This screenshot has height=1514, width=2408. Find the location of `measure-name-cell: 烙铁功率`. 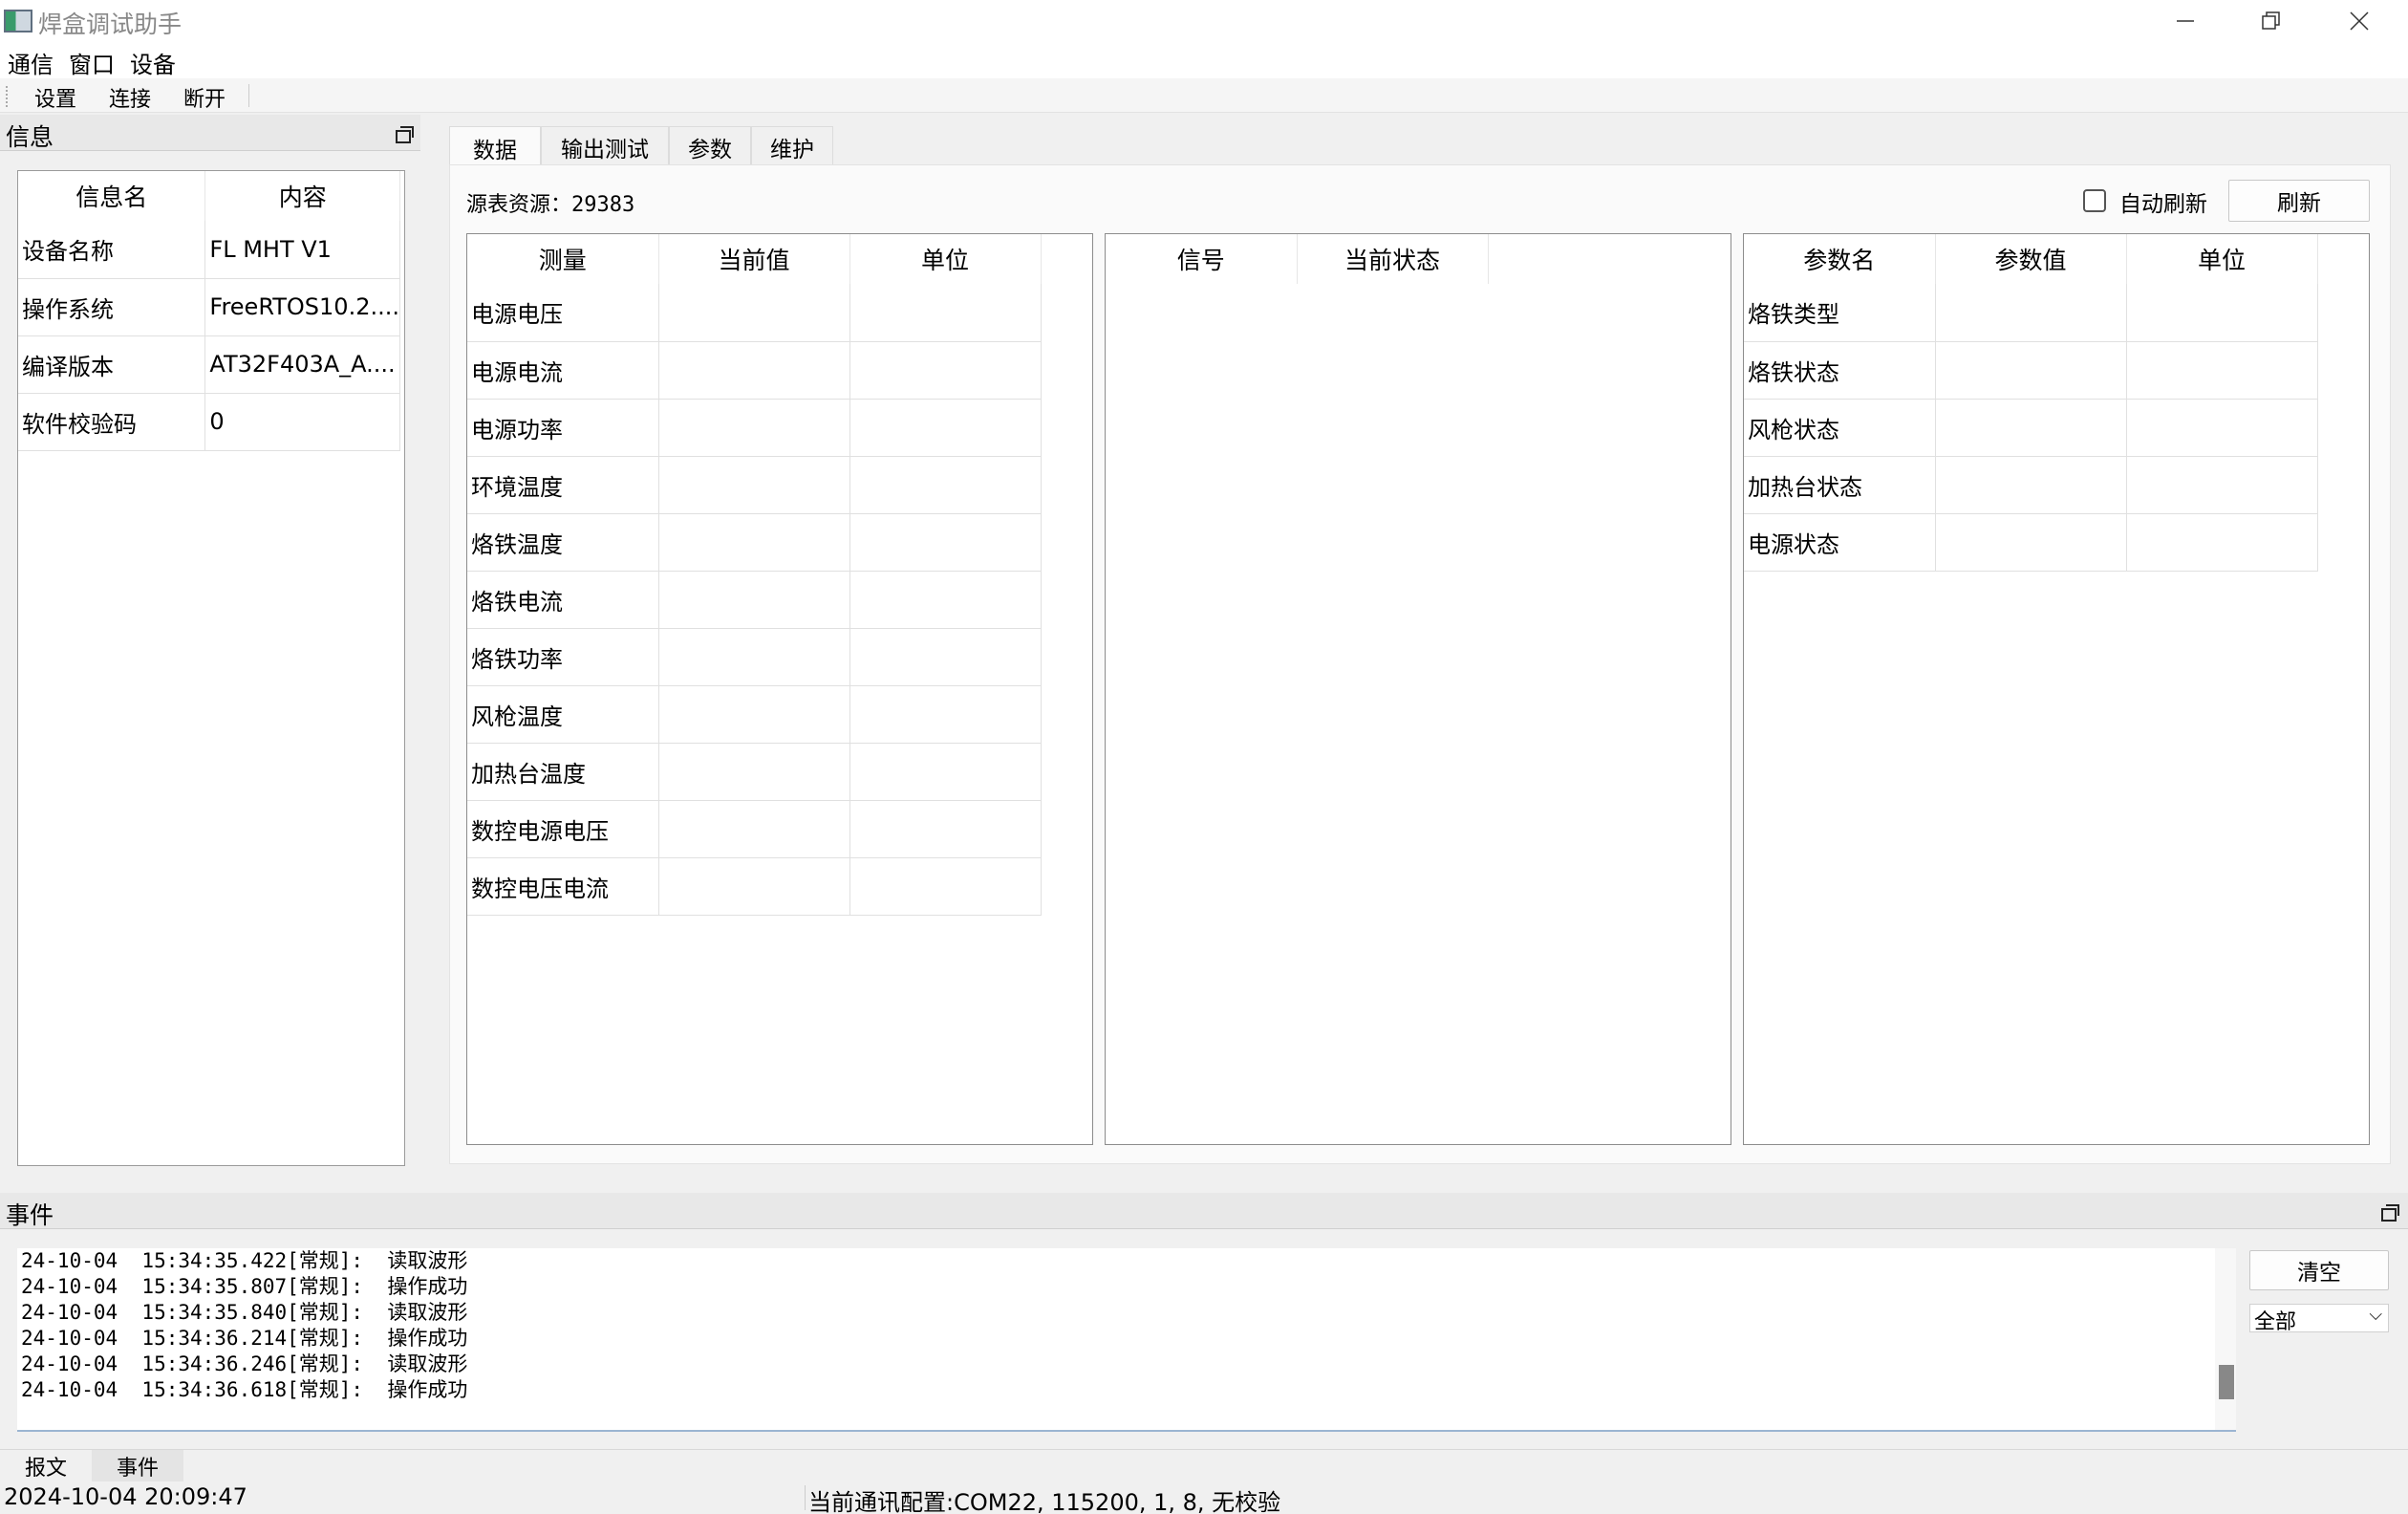

measure-name-cell: 烙铁功率 is located at coordinates (563, 657).